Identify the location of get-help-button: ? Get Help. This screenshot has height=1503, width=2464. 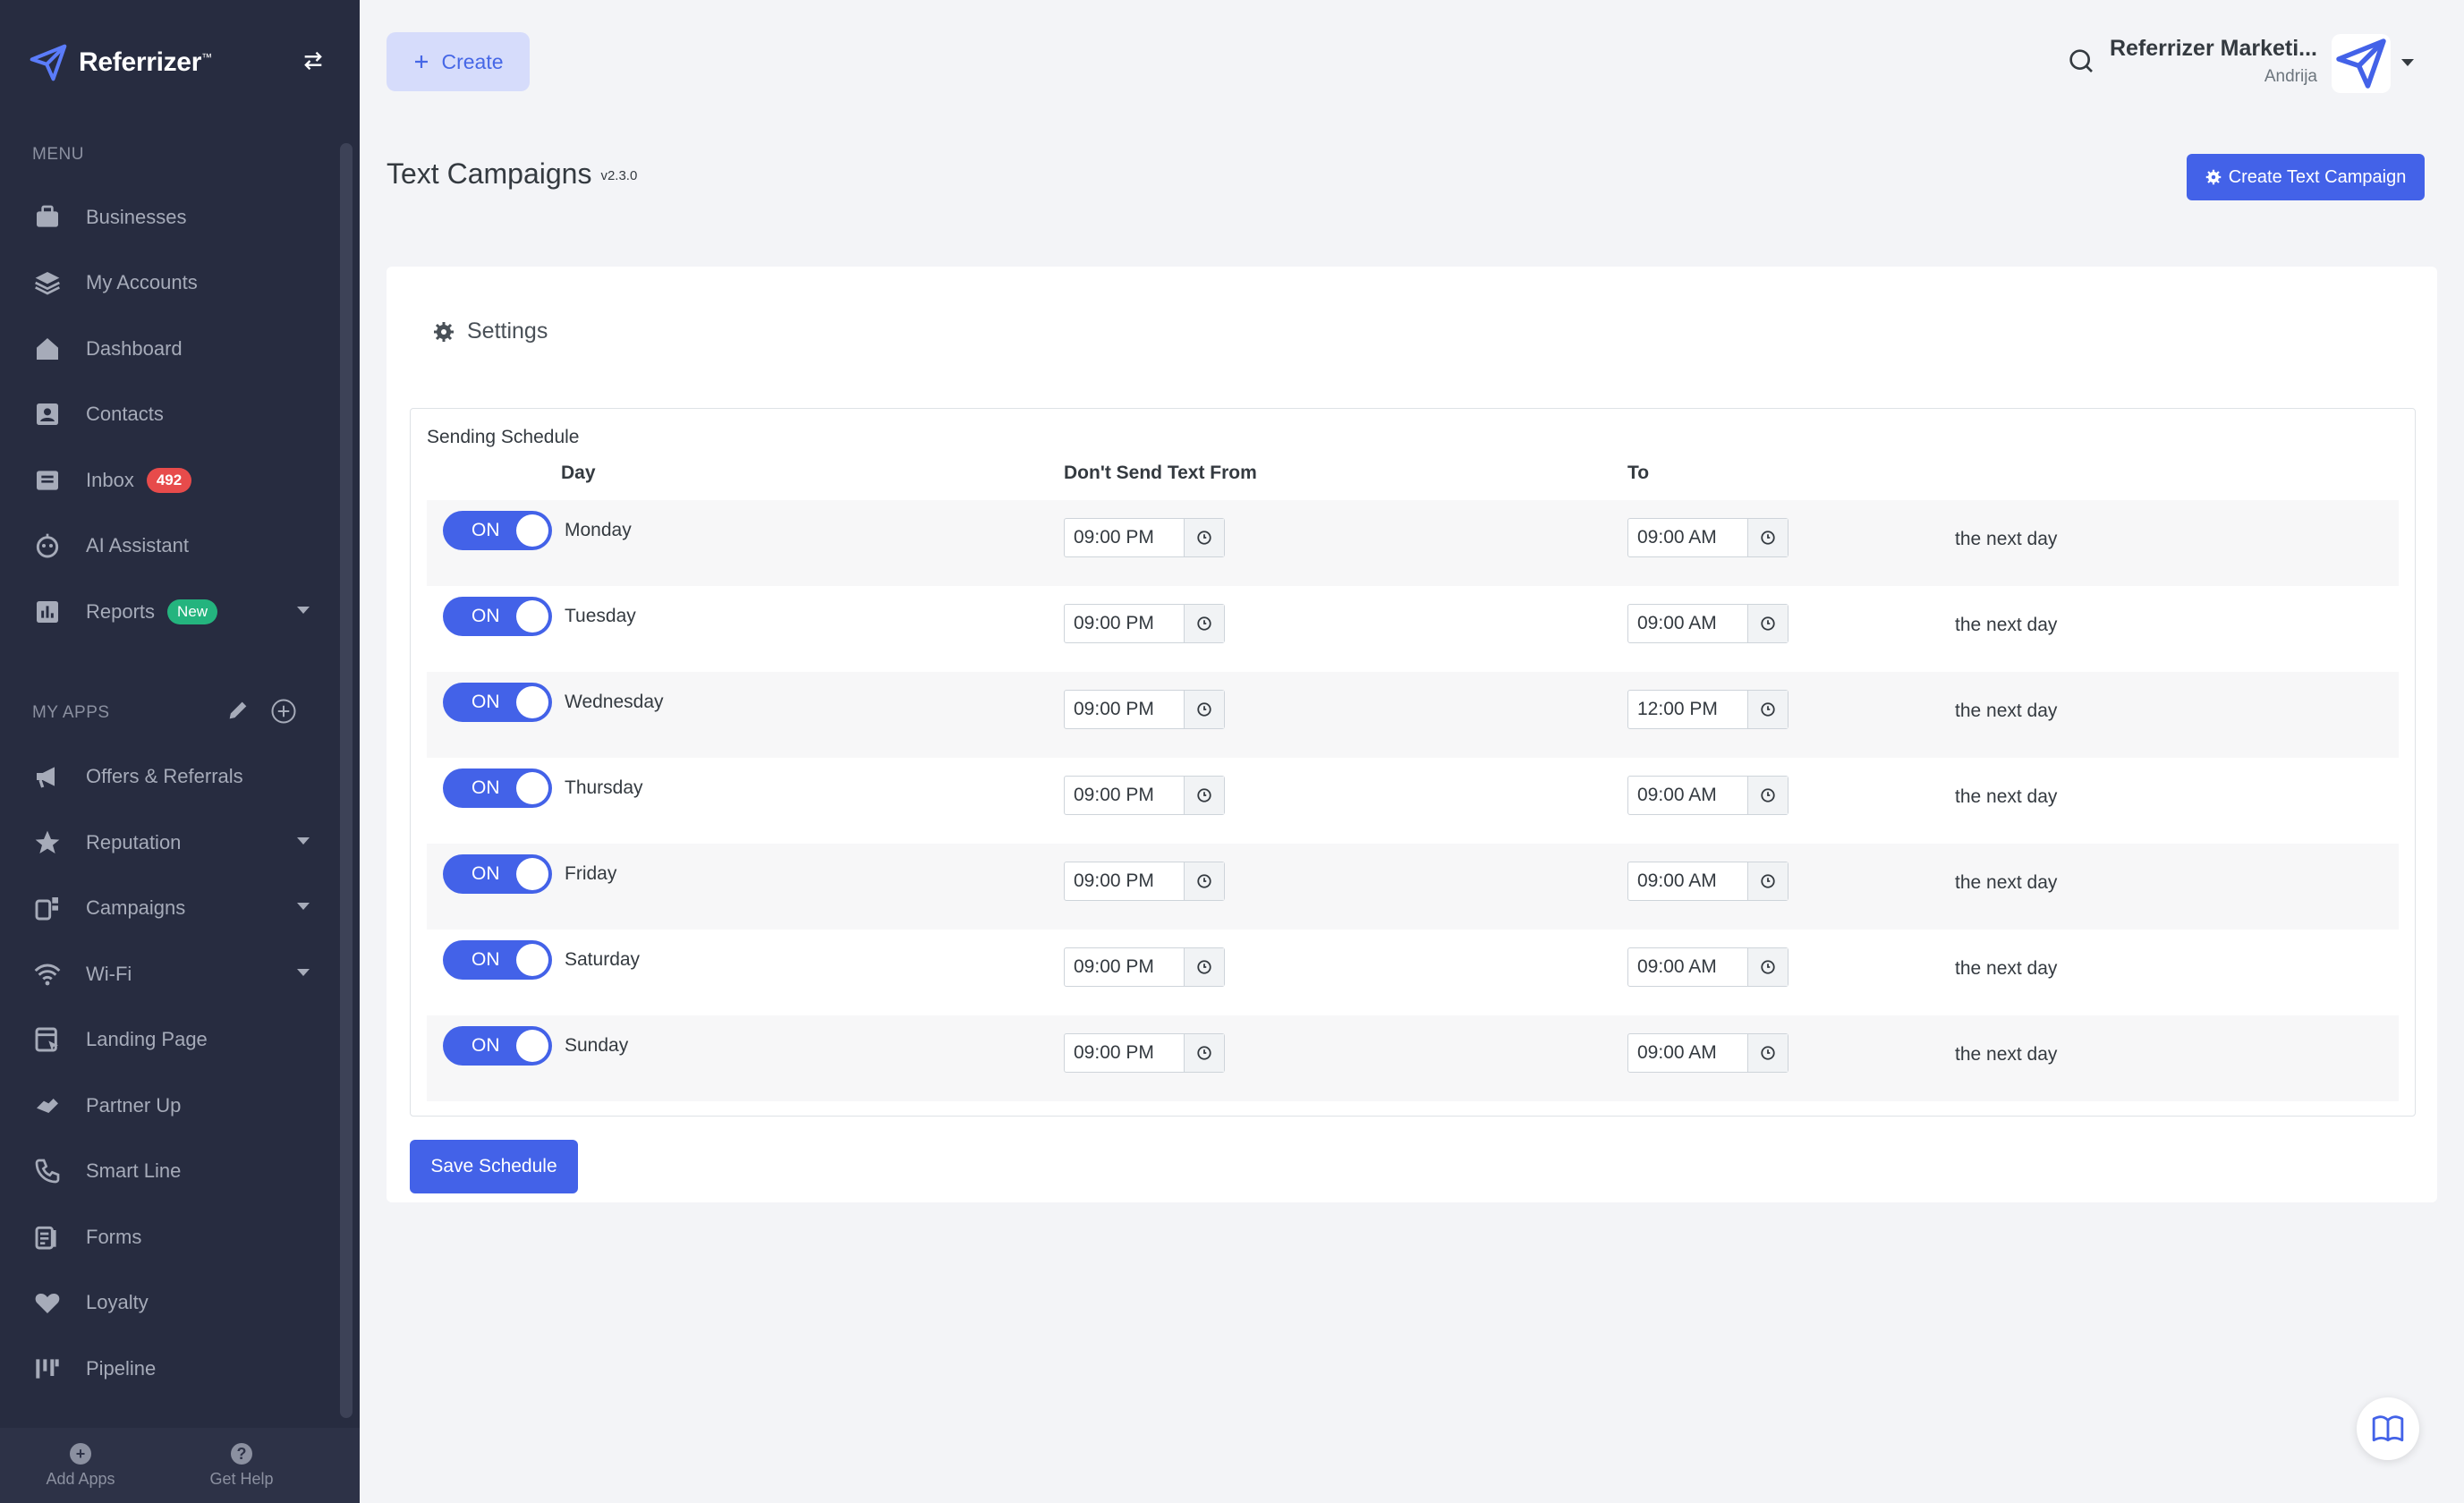
(241, 1465).